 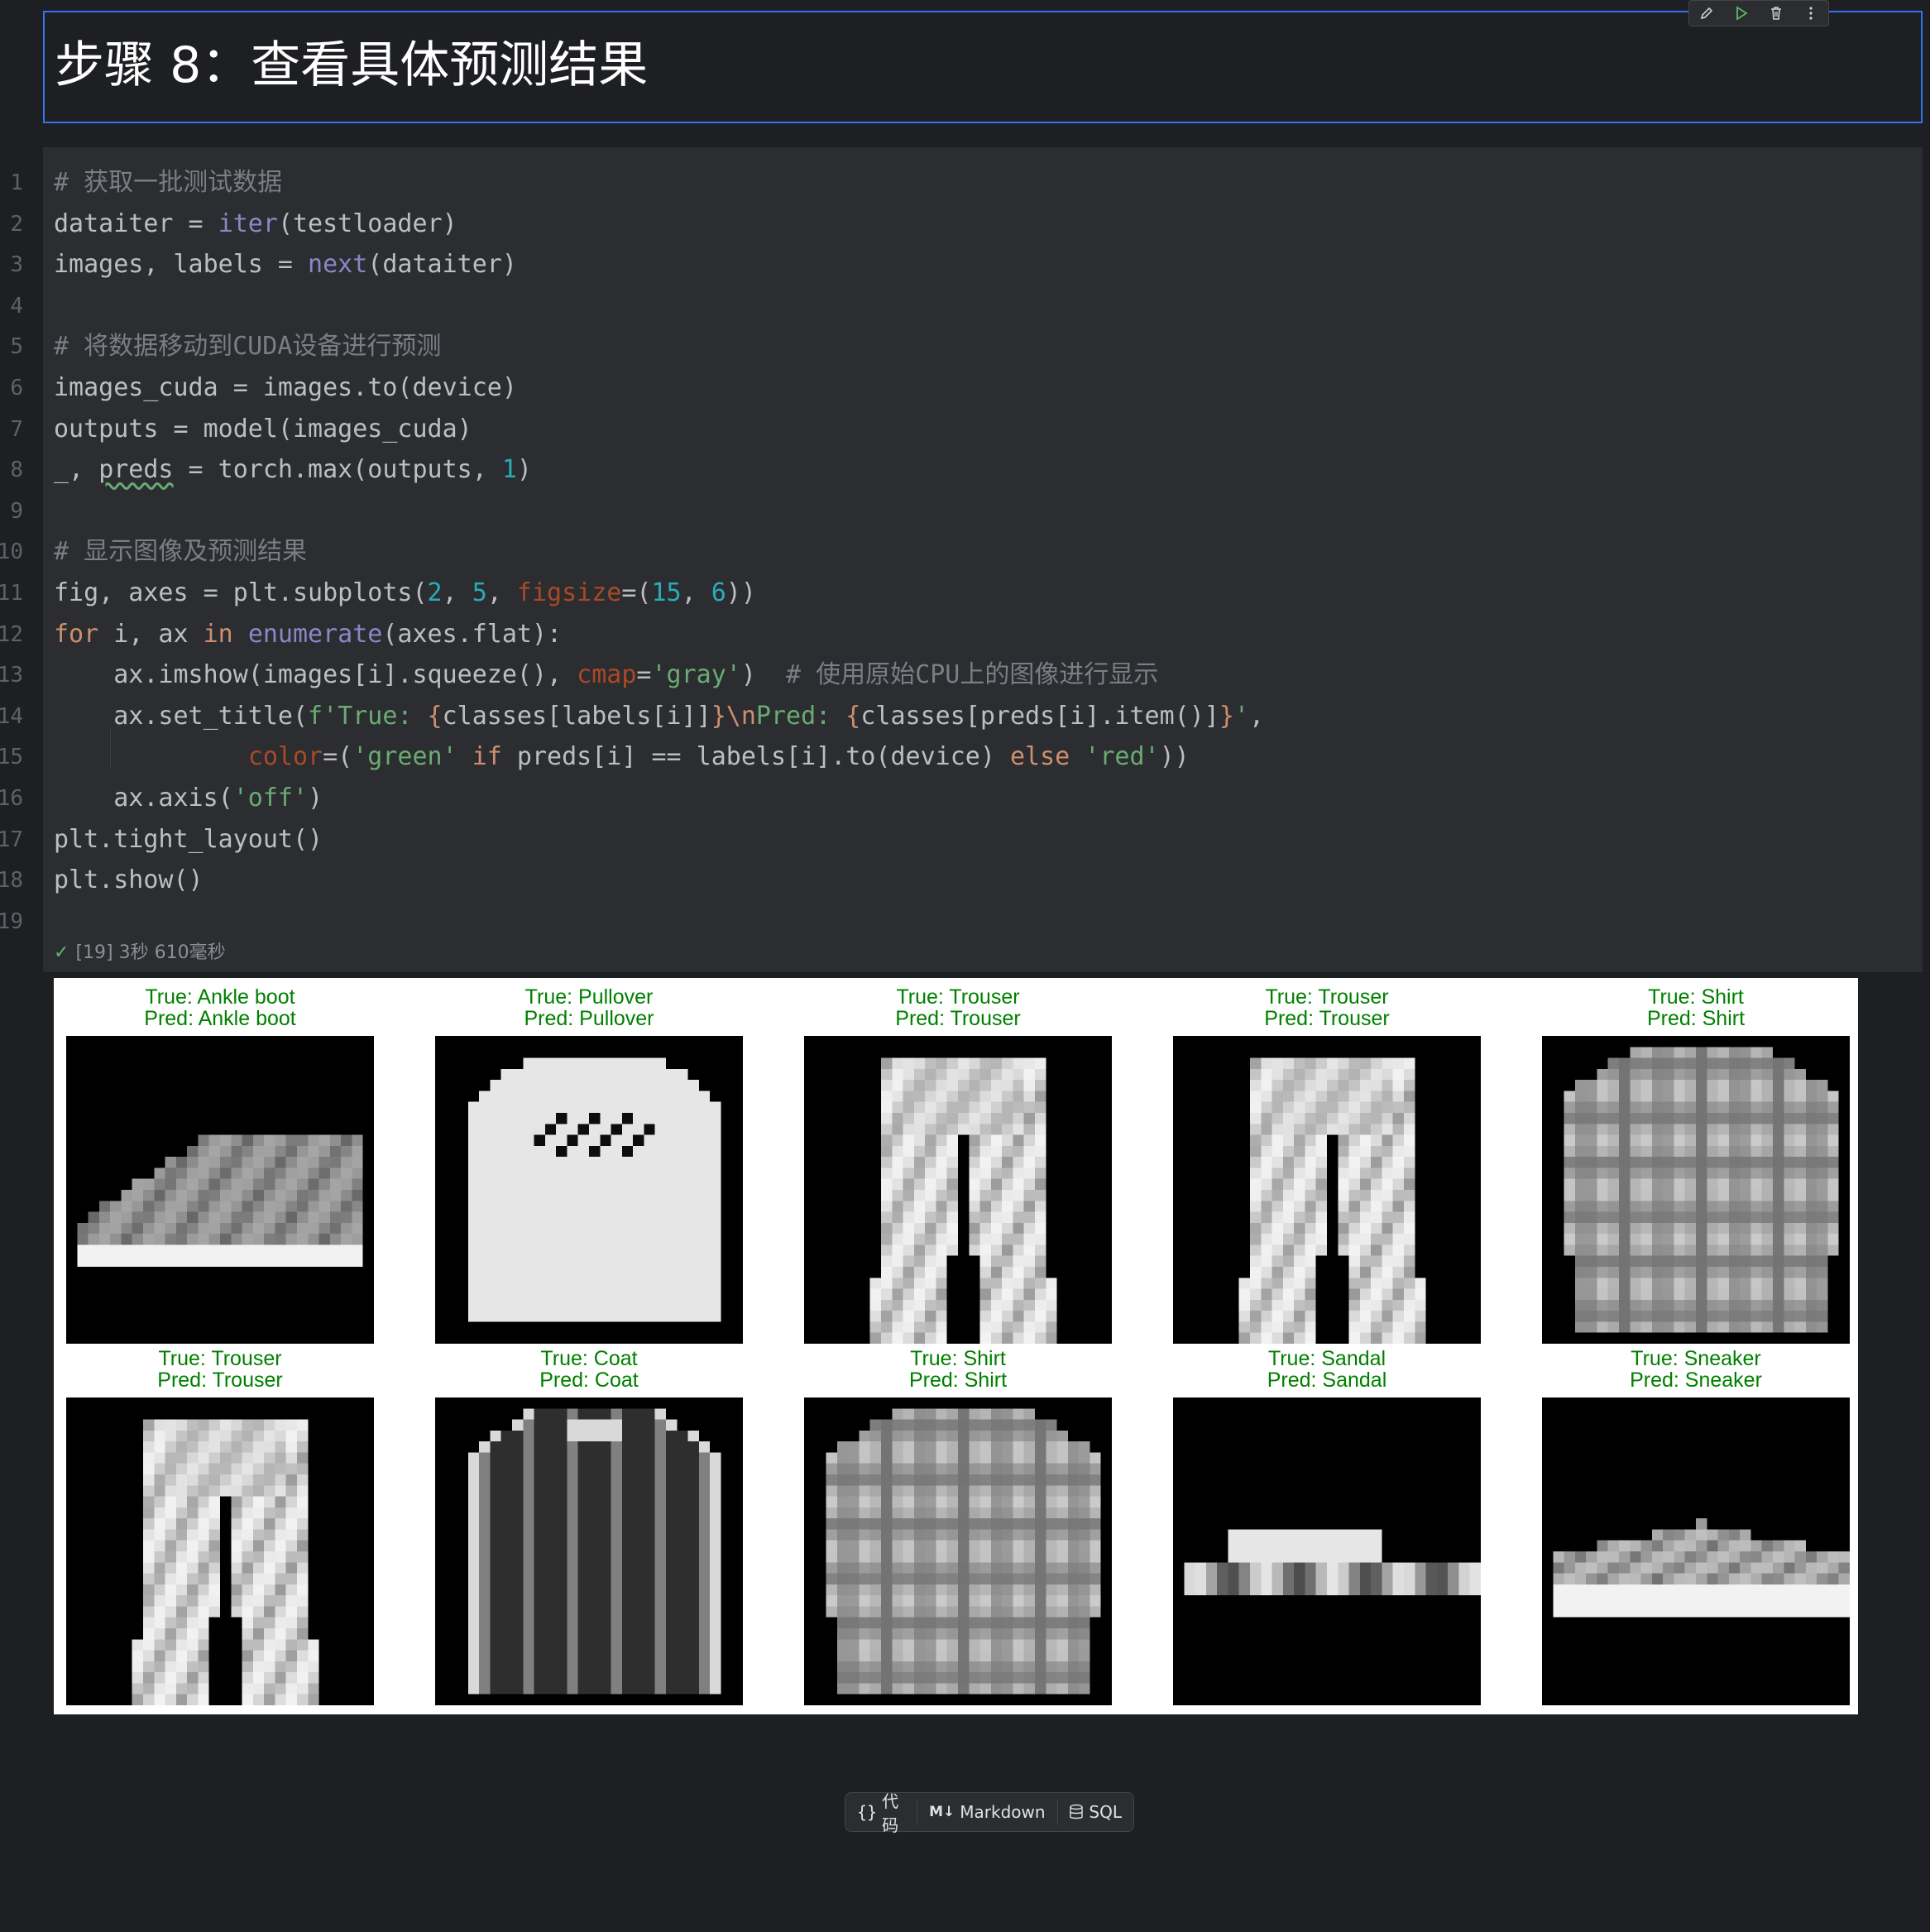 I want to click on true-label: True: Sneaker, so click(x=1696, y=1358).